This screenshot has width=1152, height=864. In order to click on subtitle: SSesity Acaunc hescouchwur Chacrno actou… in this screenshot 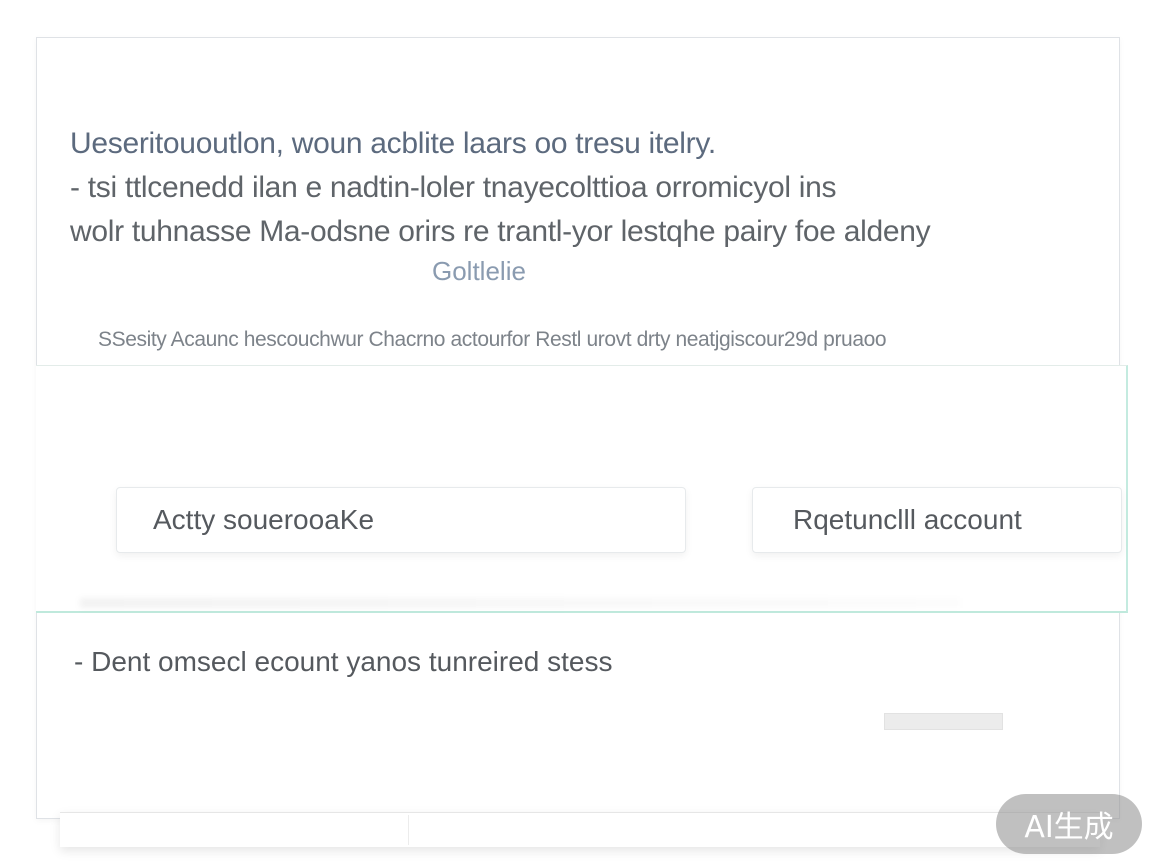, I will do `click(492, 339)`.